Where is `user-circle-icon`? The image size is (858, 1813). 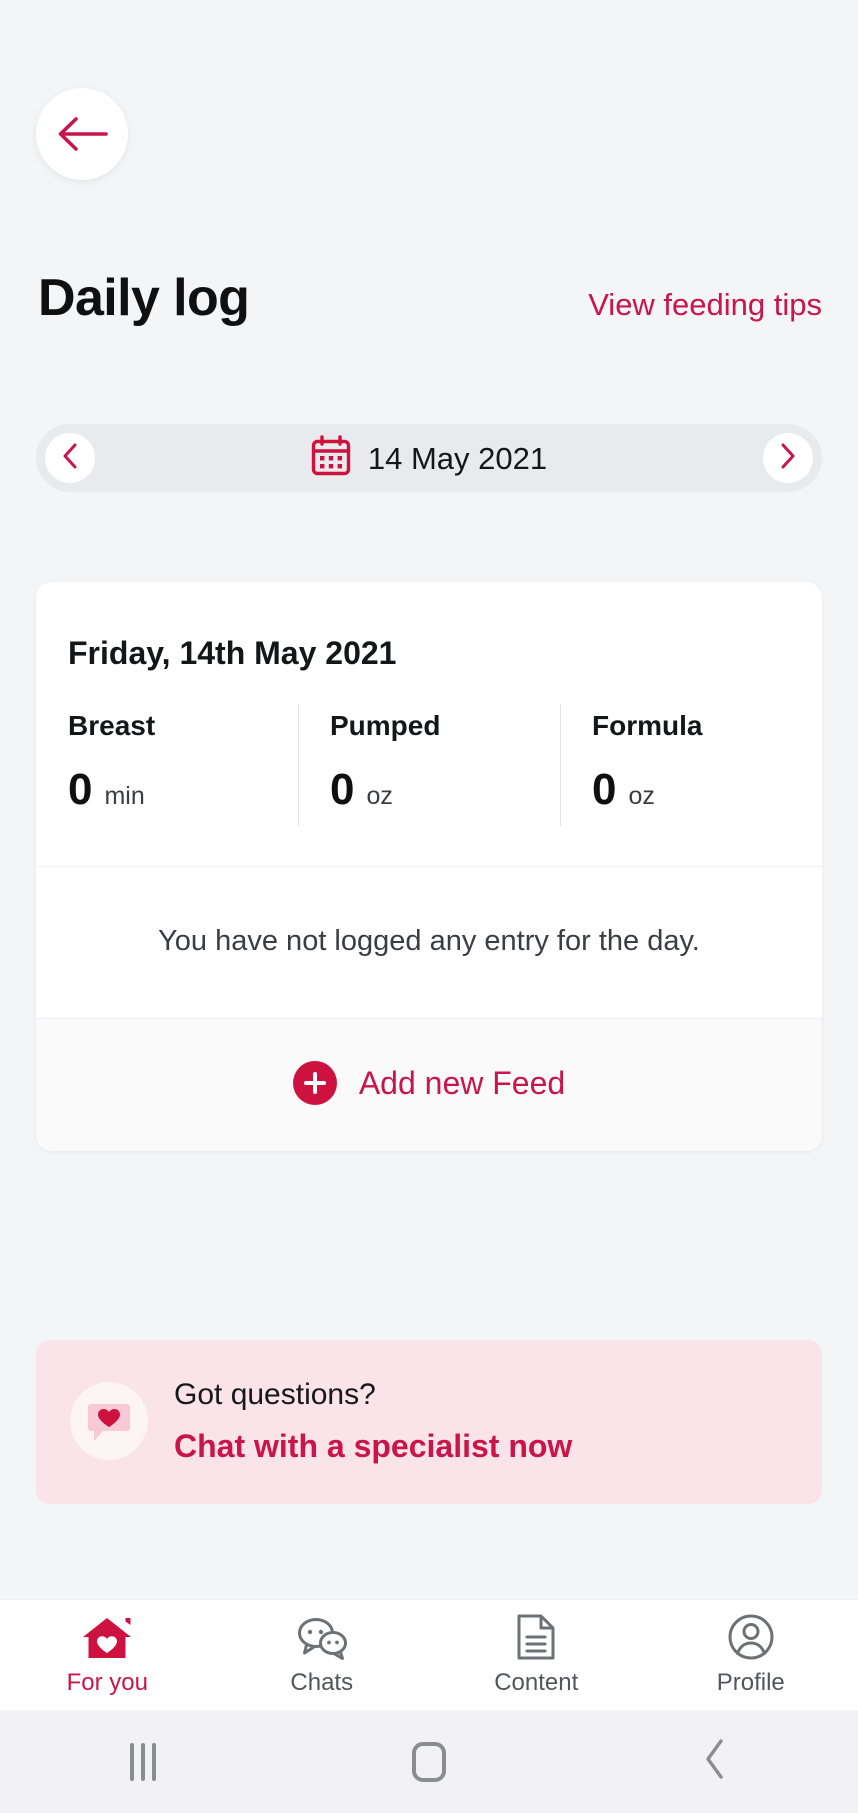 user-circle-icon is located at coordinates (751, 1637).